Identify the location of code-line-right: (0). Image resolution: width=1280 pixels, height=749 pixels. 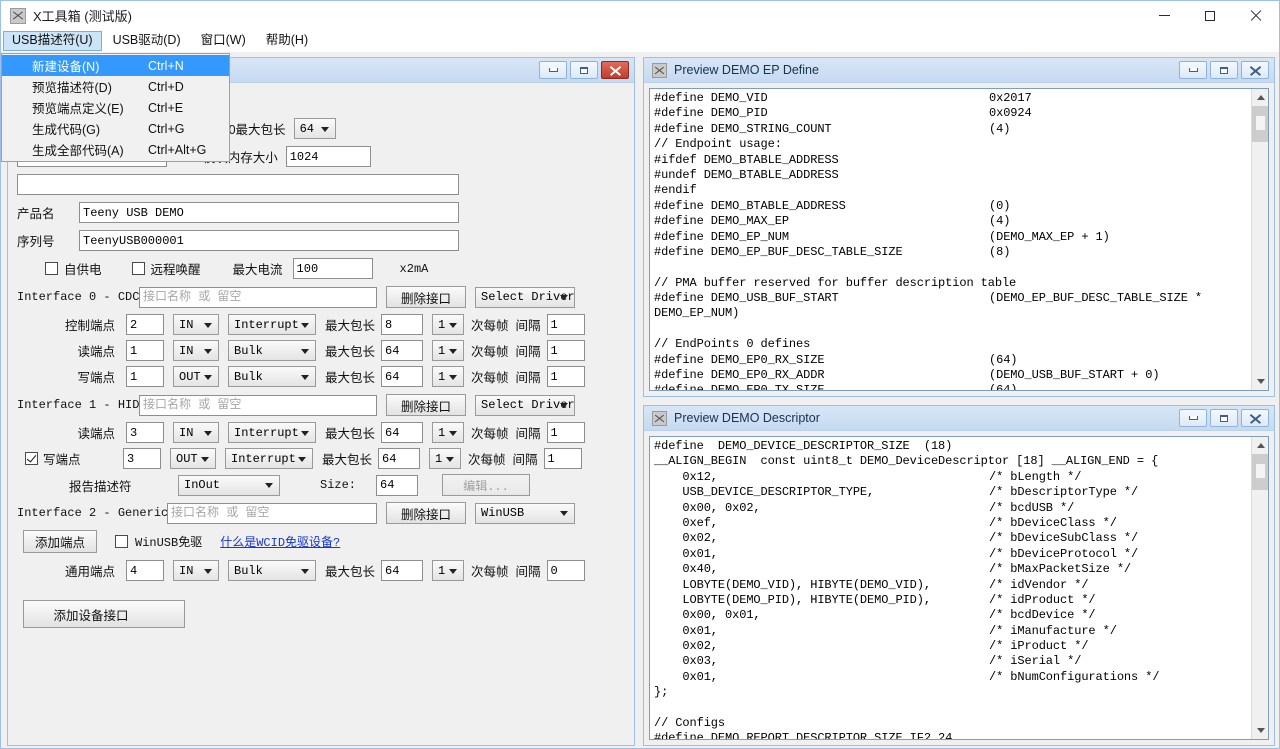
(1000, 205).